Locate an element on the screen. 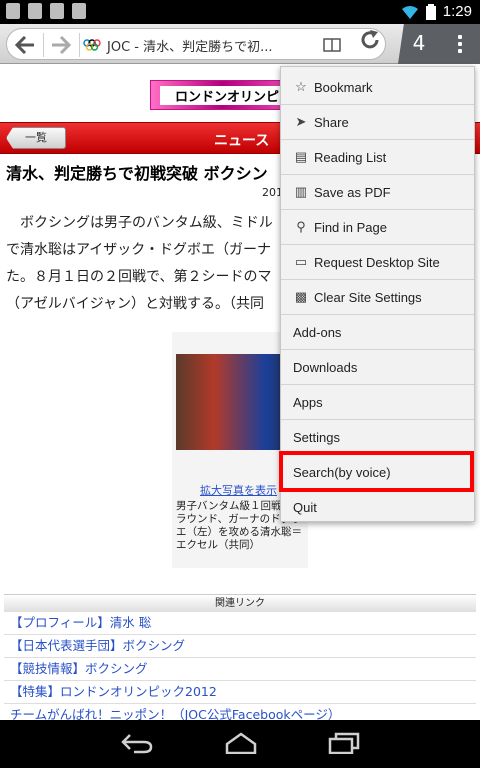 The width and height of the screenshot is (480, 768). wifi-icon is located at coordinates (409, 12).